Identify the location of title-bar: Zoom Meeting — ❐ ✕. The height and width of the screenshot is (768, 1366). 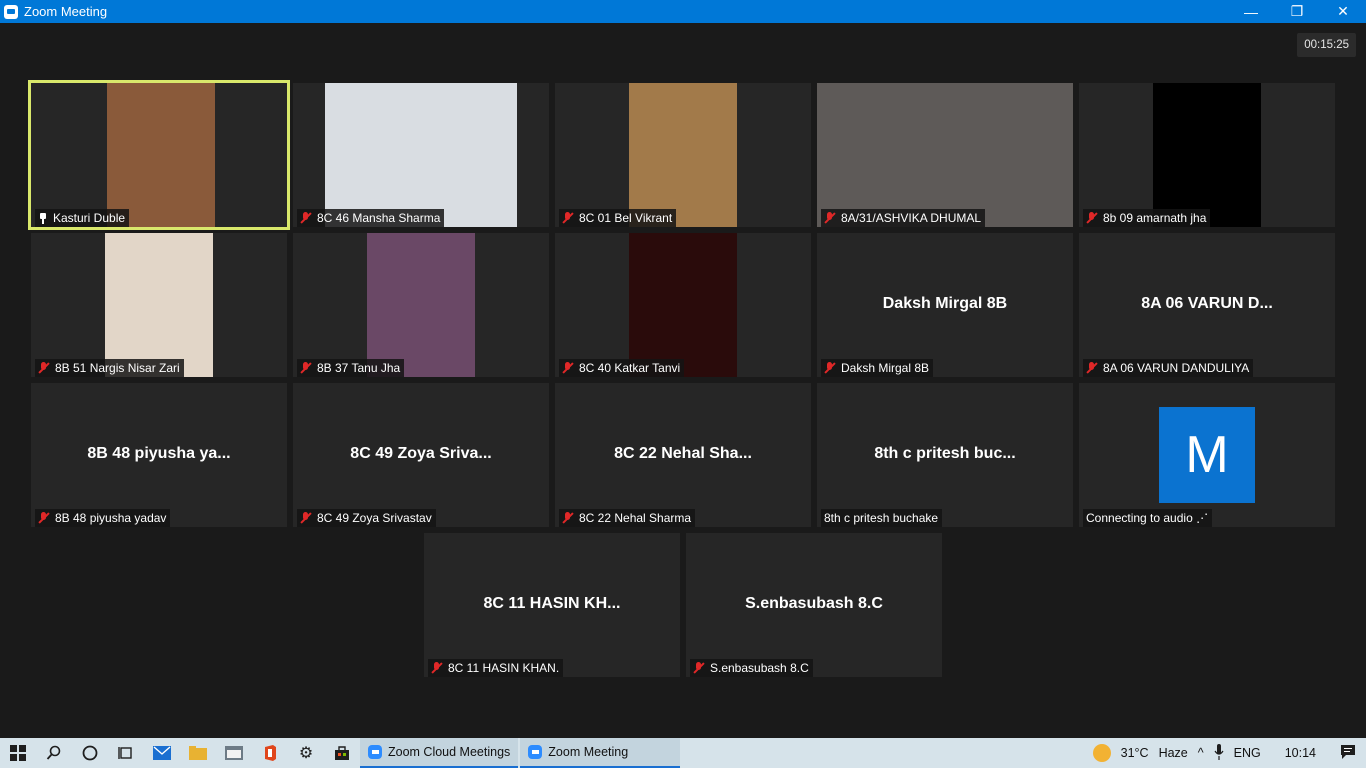
(683, 11).